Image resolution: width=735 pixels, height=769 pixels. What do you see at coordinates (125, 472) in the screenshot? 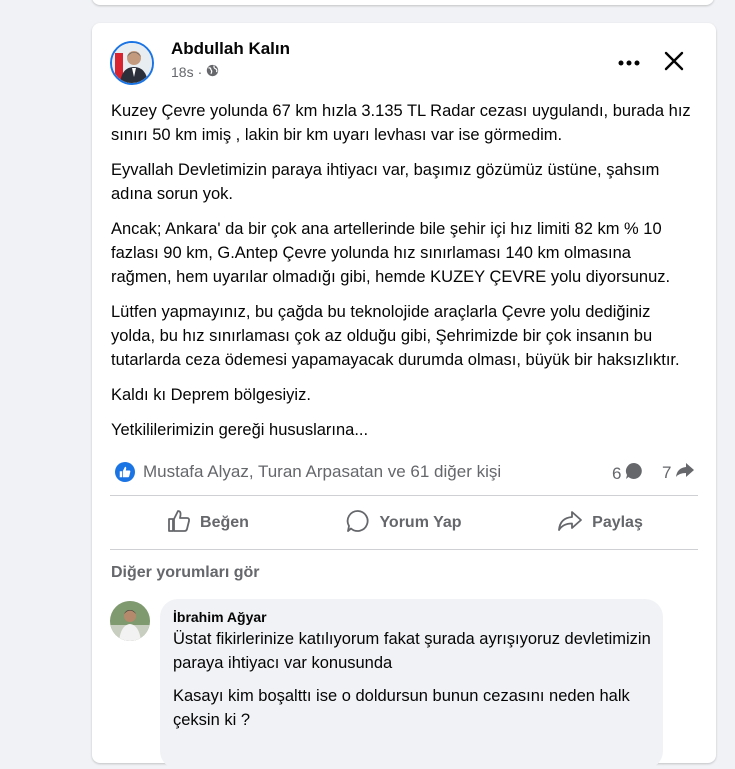
I see `like-reaction-icon` at bounding box center [125, 472].